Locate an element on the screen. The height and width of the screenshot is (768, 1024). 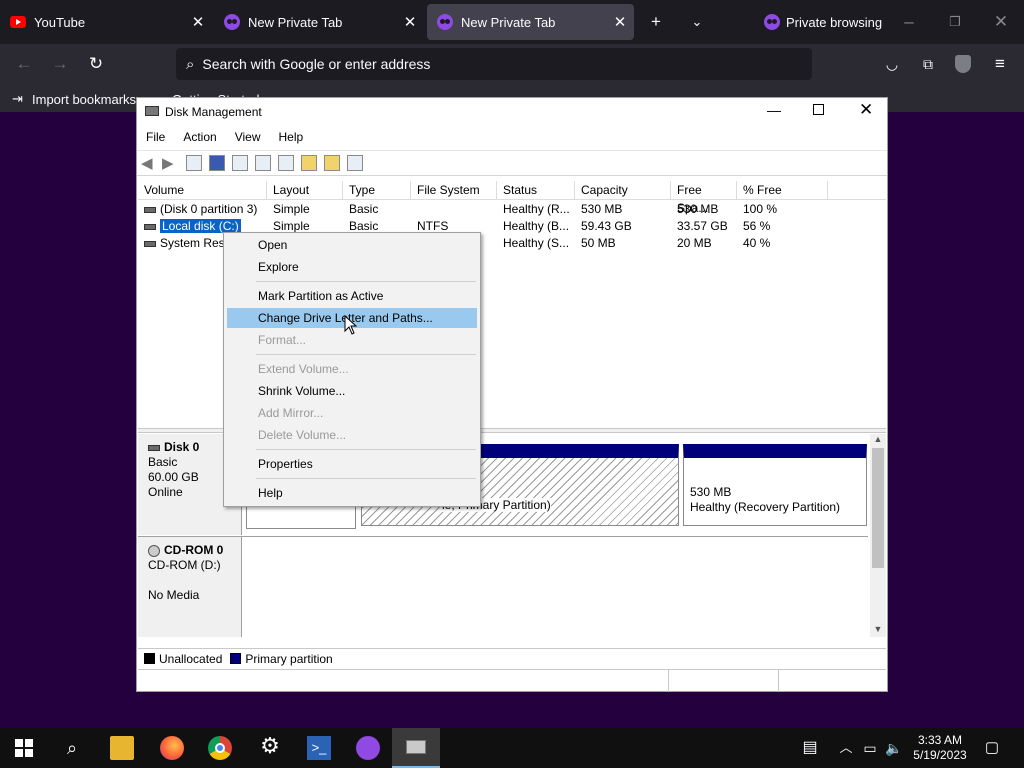
import-icon: ⇥ is located at coordinates (17, 98).